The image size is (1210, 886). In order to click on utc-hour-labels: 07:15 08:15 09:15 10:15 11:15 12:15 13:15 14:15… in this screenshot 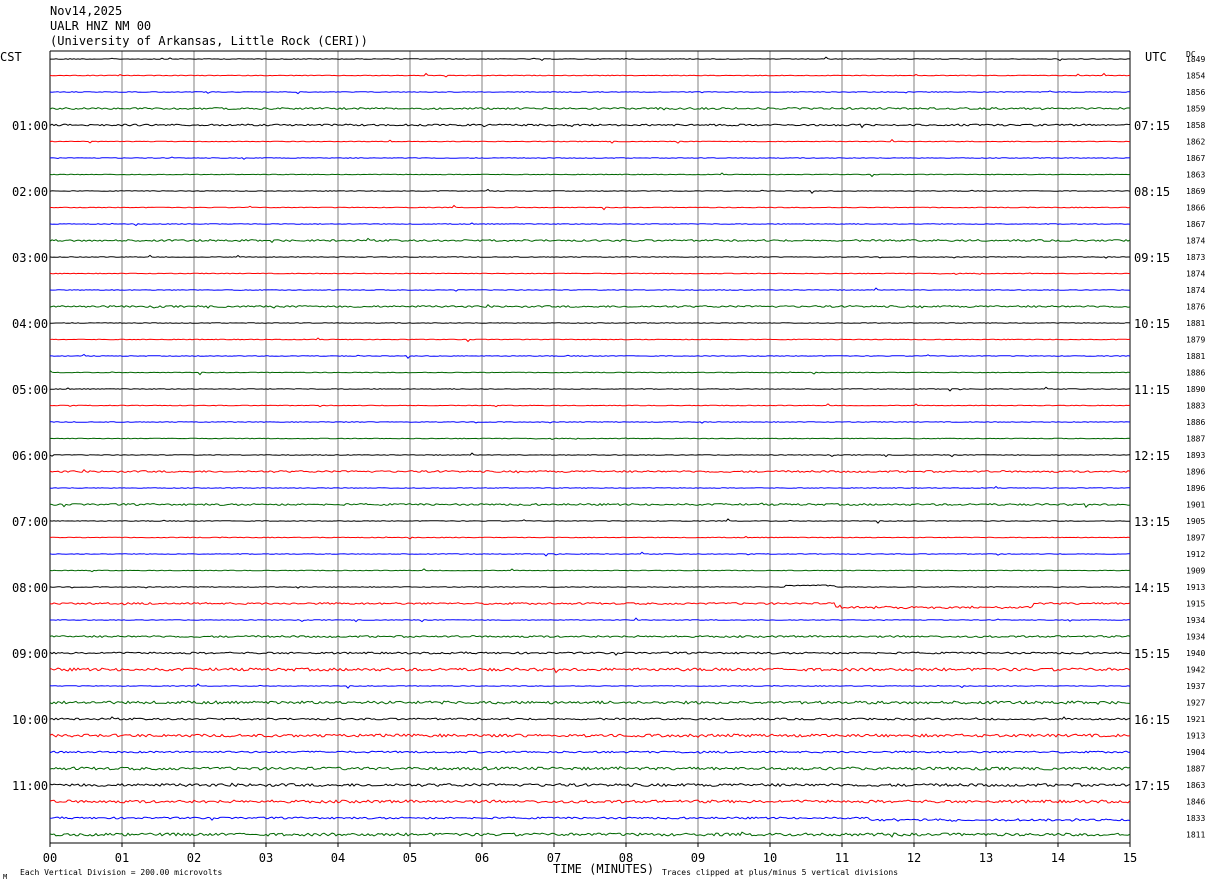, I will do `click(1152, 456)`.